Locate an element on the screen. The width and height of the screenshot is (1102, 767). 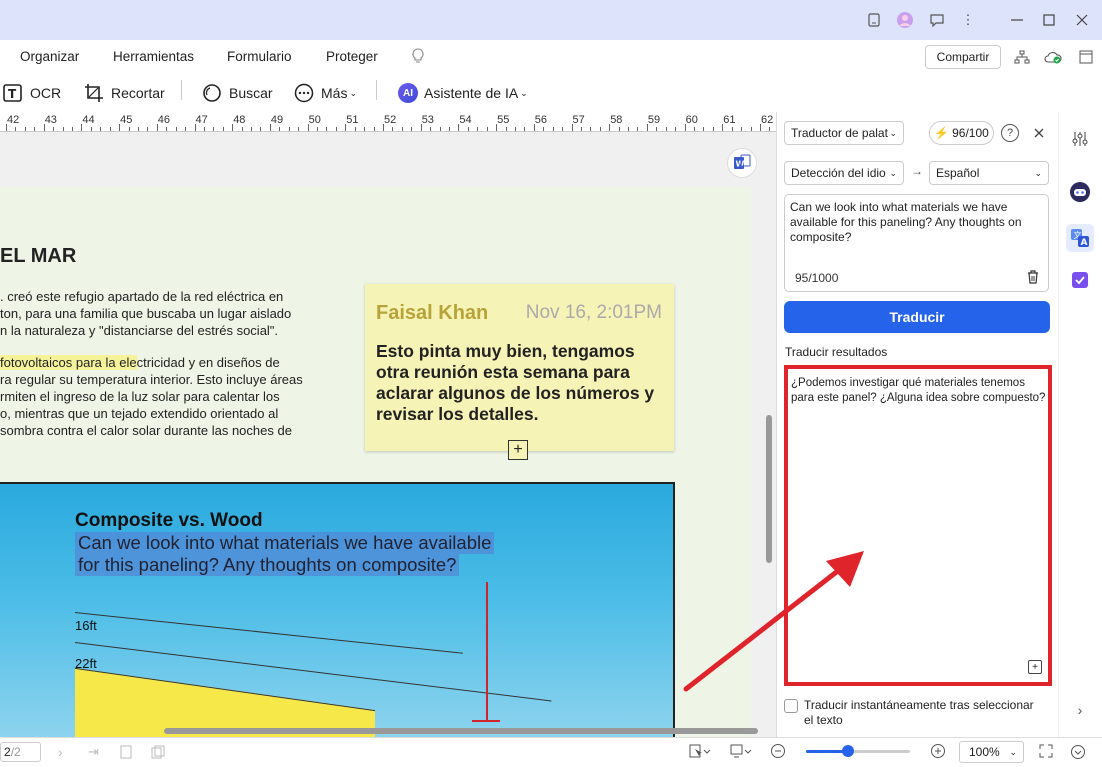
zoom-select: 100% ⌄ is located at coordinates (991, 752).